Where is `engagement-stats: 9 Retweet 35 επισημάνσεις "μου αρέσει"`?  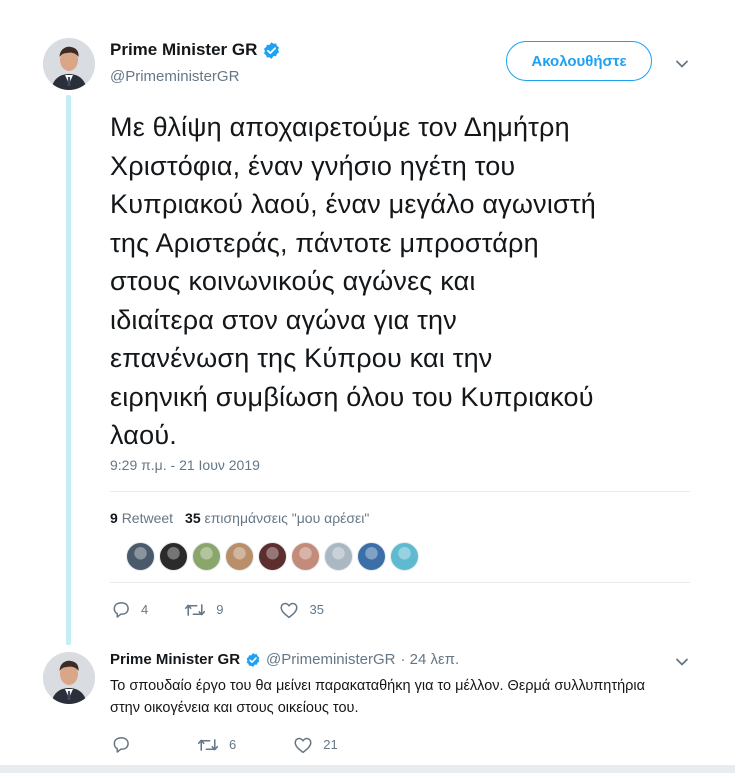 engagement-stats: 9 Retweet 35 επισημάνσεις "μου αρέσει" is located at coordinates (239, 518).